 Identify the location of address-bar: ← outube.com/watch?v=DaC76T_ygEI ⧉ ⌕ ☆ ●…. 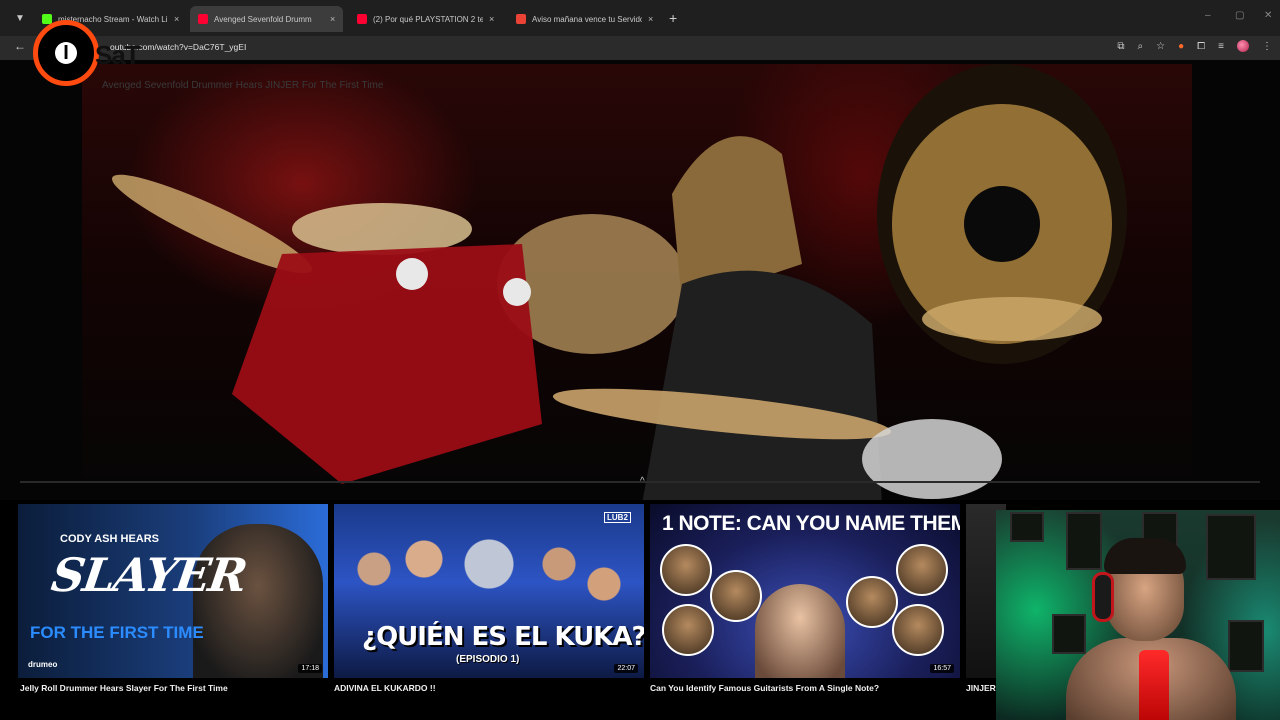
(640, 48).